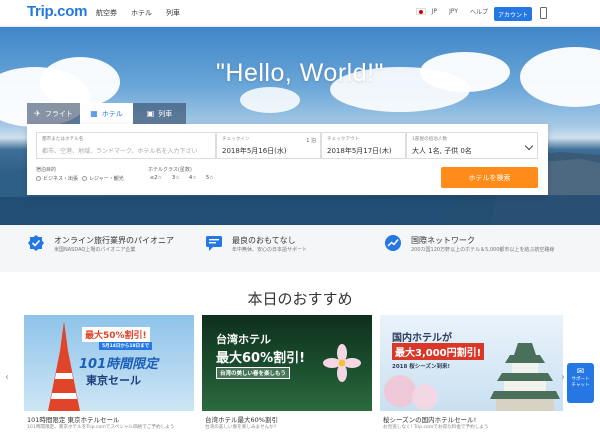 This screenshot has height=439, width=600. Describe the element at coordinates (438, 351) in the screenshot. I see `card-domestic-discount: 最大3,000円割引!` at that location.